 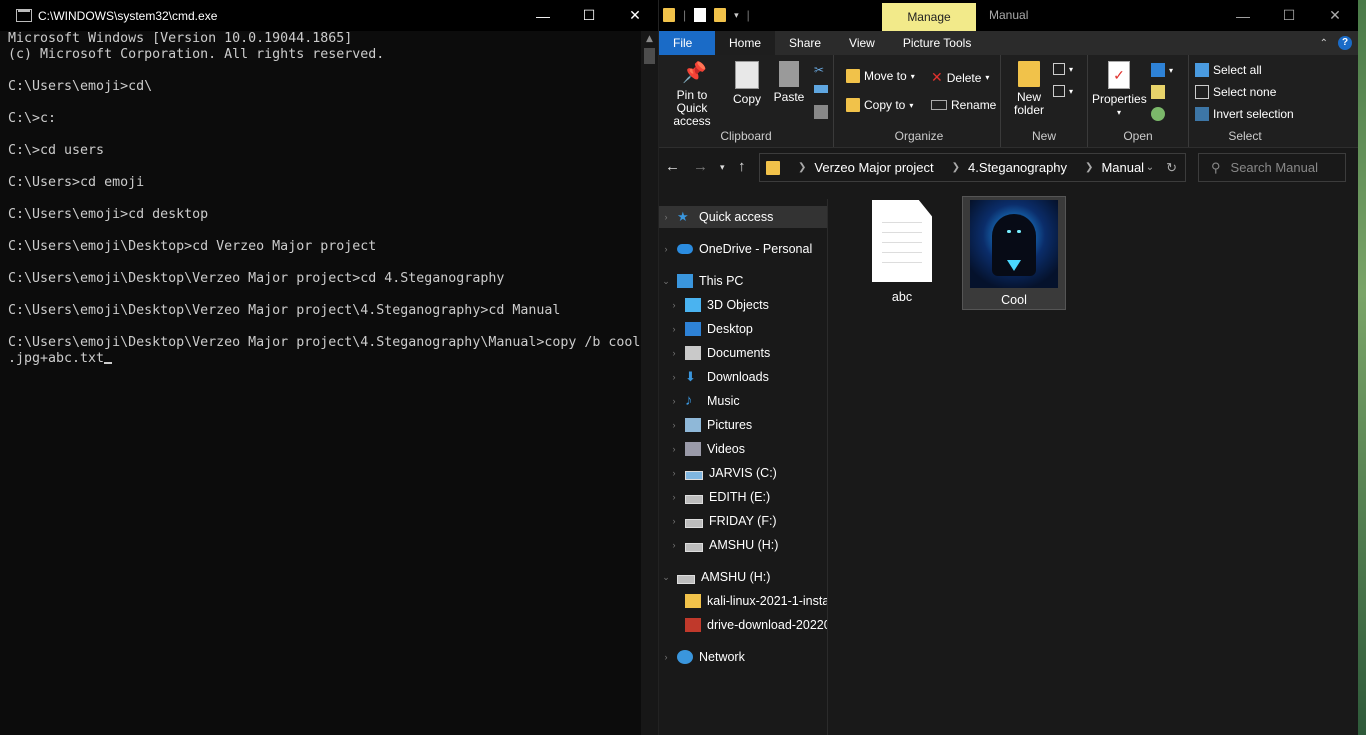 I want to click on pin-to-quick-access-button: 📌 Pin to Quick access, so click(x=692, y=94).